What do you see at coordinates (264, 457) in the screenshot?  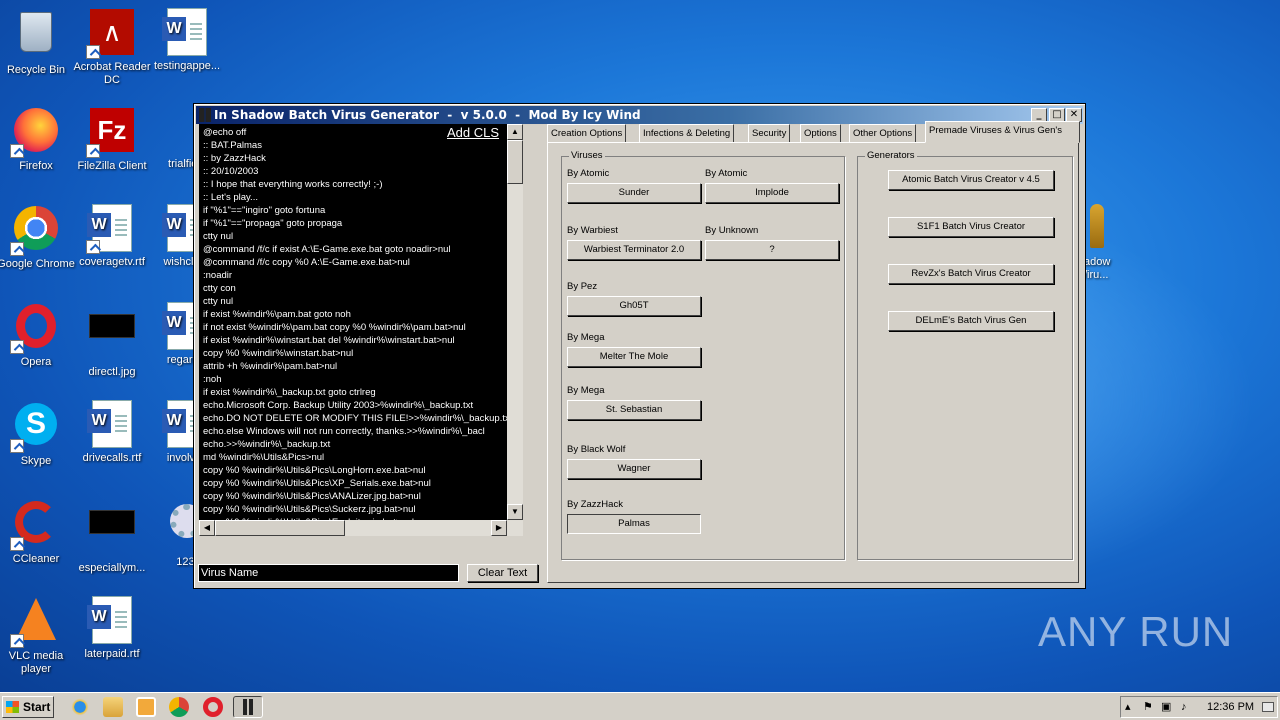 I see `code-line: md %windir%\Utils&Pics>nul` at bounding box center [264, 457].